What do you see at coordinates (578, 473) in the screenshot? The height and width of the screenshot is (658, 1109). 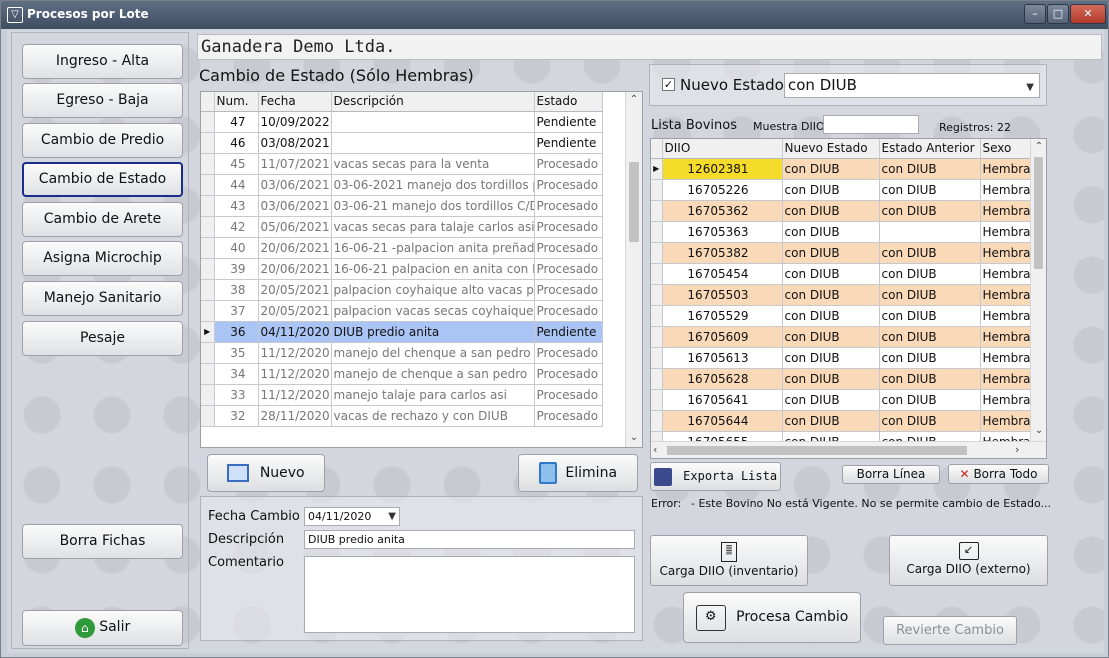 I see `elimina-button: Elimina` at bounding box center [578, 473].